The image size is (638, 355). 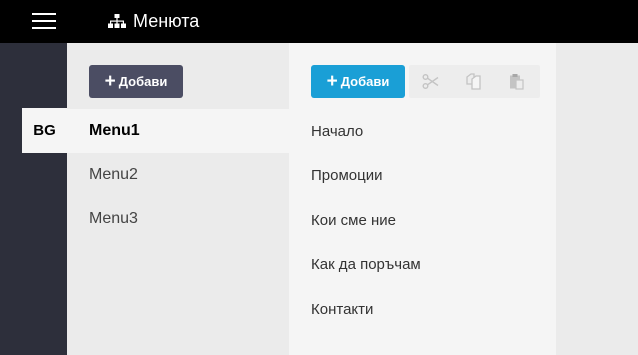 What do you see at coordinates (597, 199) in the screenshot?
I see `content-area` at bounding box center [597, 199].